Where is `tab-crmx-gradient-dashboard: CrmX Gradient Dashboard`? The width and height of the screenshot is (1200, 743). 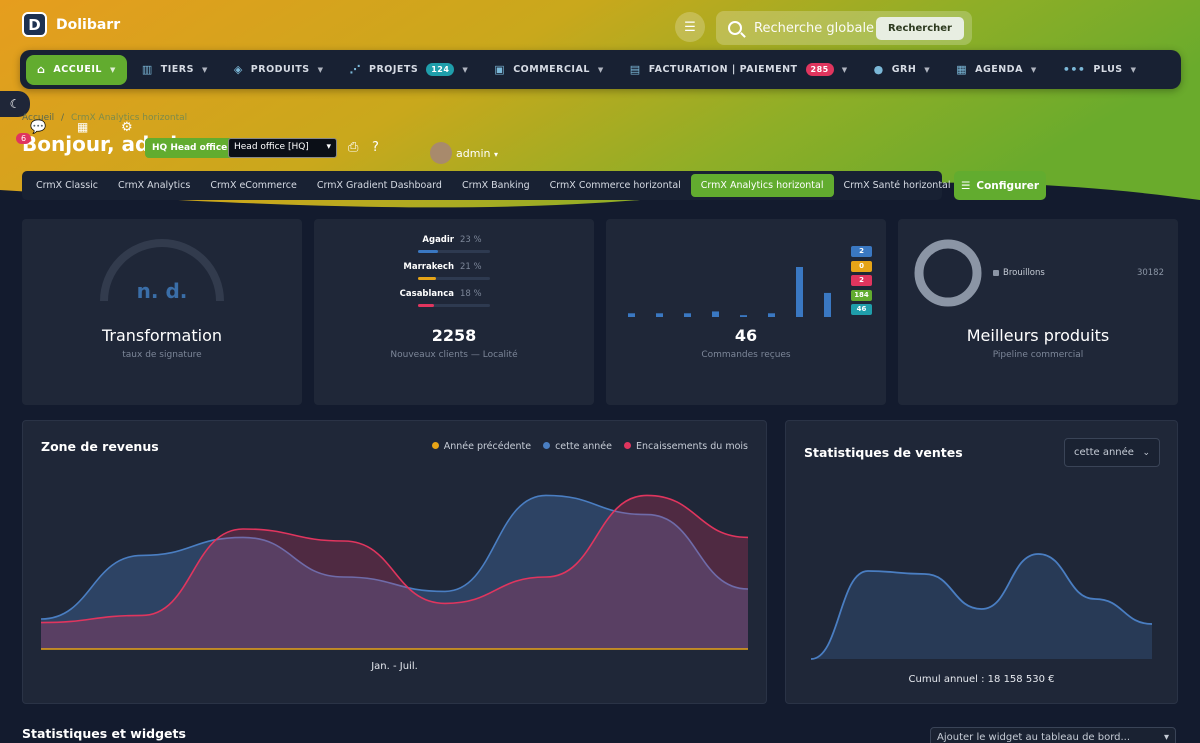
tab-crmx-gradient-dashboard: CrmX Gradient Dashboard is located at coordinates (379, 185).